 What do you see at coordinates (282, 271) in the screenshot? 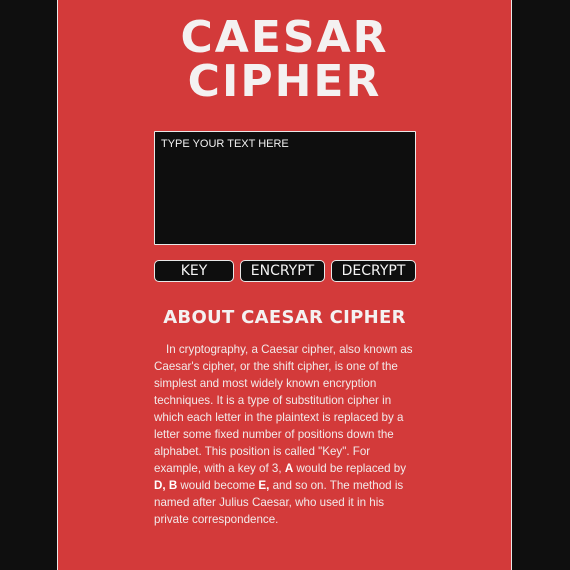
I see `encrypt-button: ENCRYPT` at bounding box center [282, 271].